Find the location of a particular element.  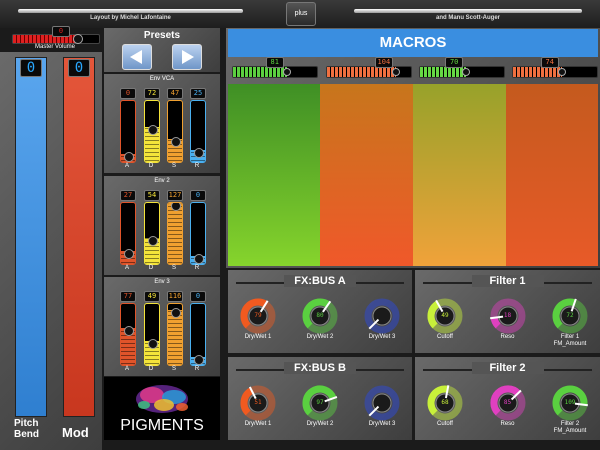

master-volume-display: 0 is located at coordinates (61, 31).